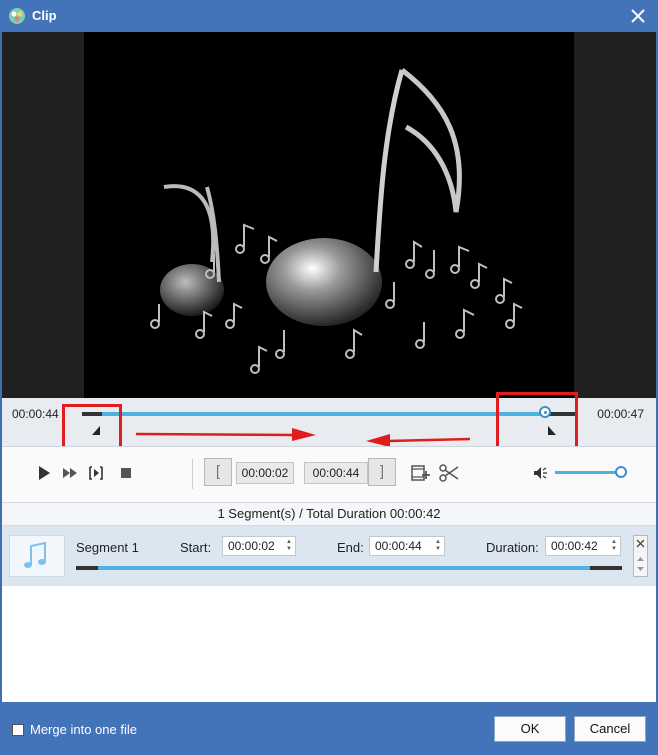 This screenshot has height=755, width=658. I want to click on segment-name: Segment 1, so click(107, 547).